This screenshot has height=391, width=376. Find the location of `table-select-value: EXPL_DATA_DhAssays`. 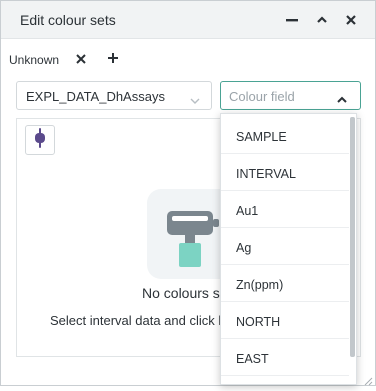

table-select-value: EXPL_DATA_DhAssays is located at coordinates (95, 96).